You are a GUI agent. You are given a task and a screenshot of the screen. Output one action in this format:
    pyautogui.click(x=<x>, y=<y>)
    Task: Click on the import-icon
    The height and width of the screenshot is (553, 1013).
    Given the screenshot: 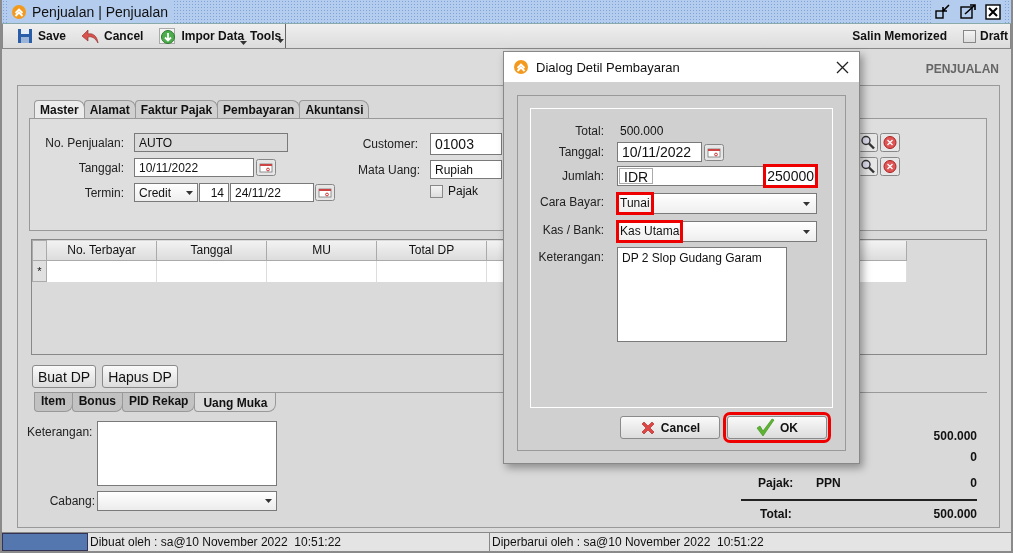 What is the action you would take?
    pyautogui.click(x=168, y=36)
    